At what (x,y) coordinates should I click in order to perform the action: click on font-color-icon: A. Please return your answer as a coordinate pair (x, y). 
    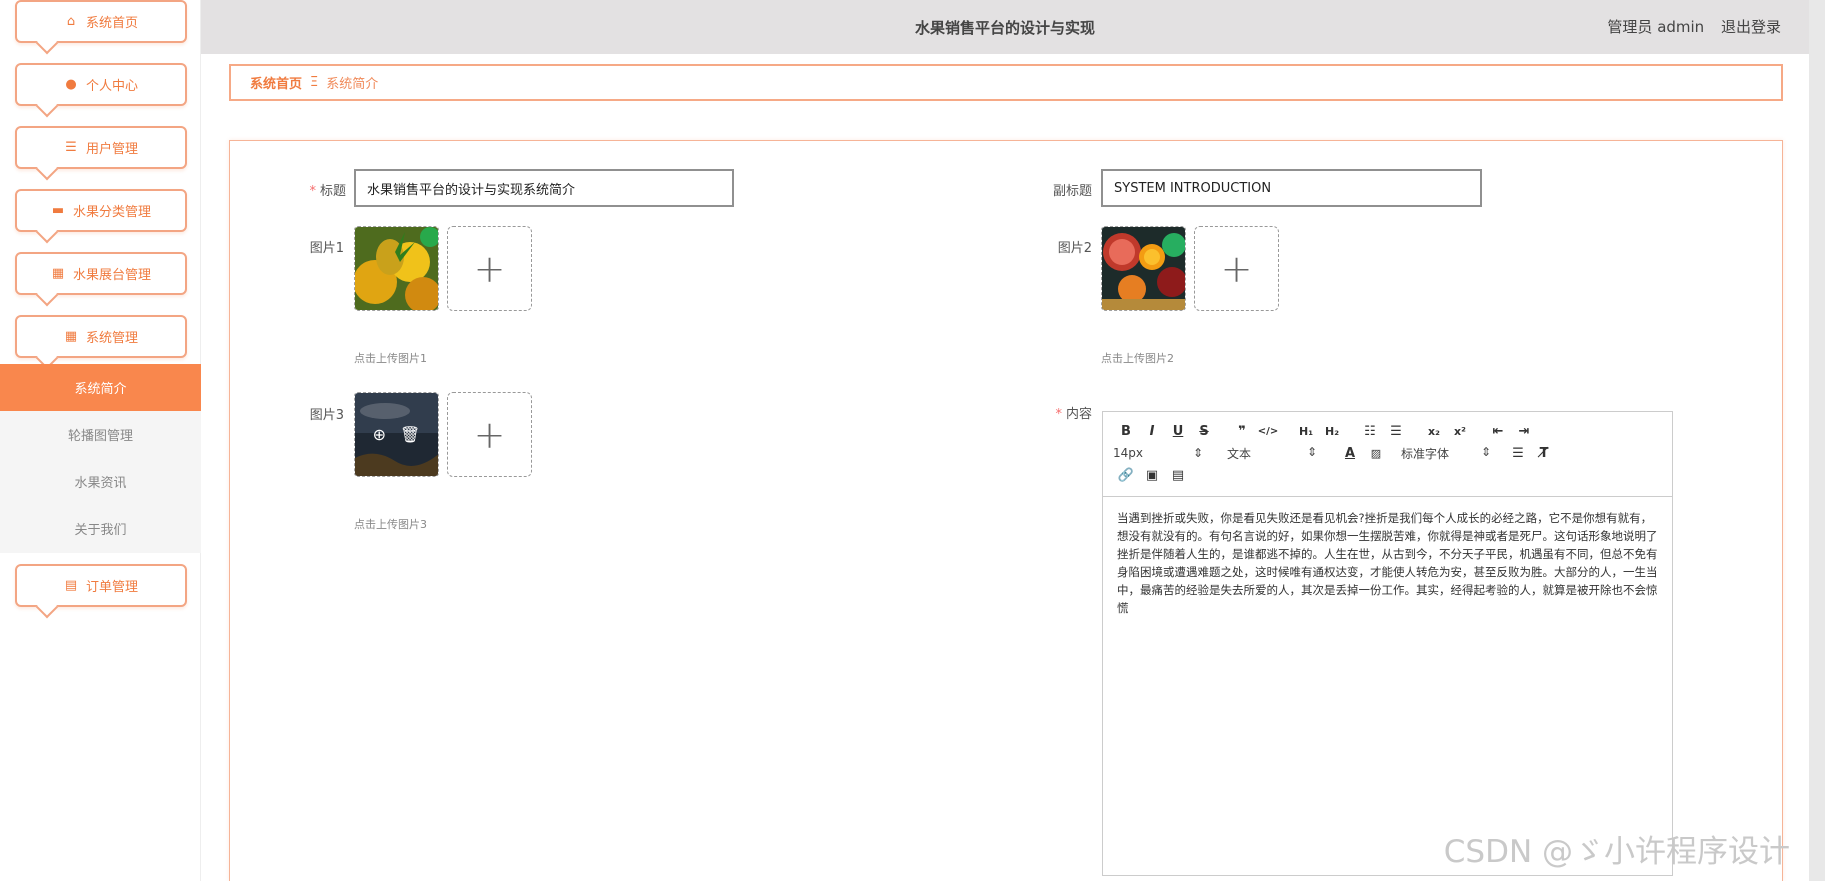
    Looking at the image, I should click on (1350, 453).